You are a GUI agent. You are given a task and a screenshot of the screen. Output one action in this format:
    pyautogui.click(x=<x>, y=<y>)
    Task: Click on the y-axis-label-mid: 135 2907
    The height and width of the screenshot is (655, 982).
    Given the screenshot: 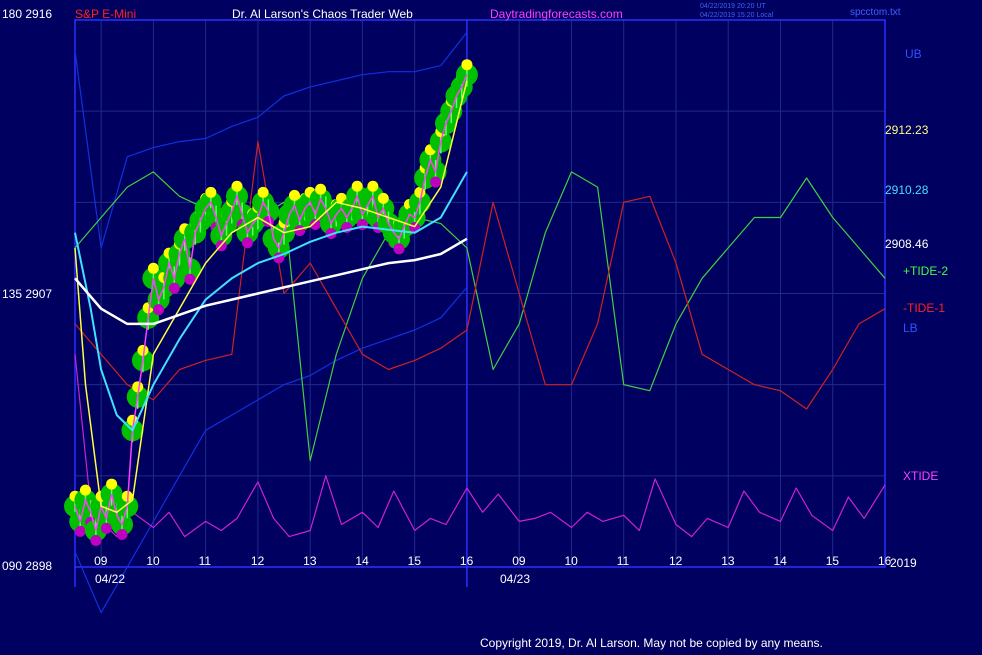 What is the action you would take?
    pyautogui.click(x=27, y=294)
    